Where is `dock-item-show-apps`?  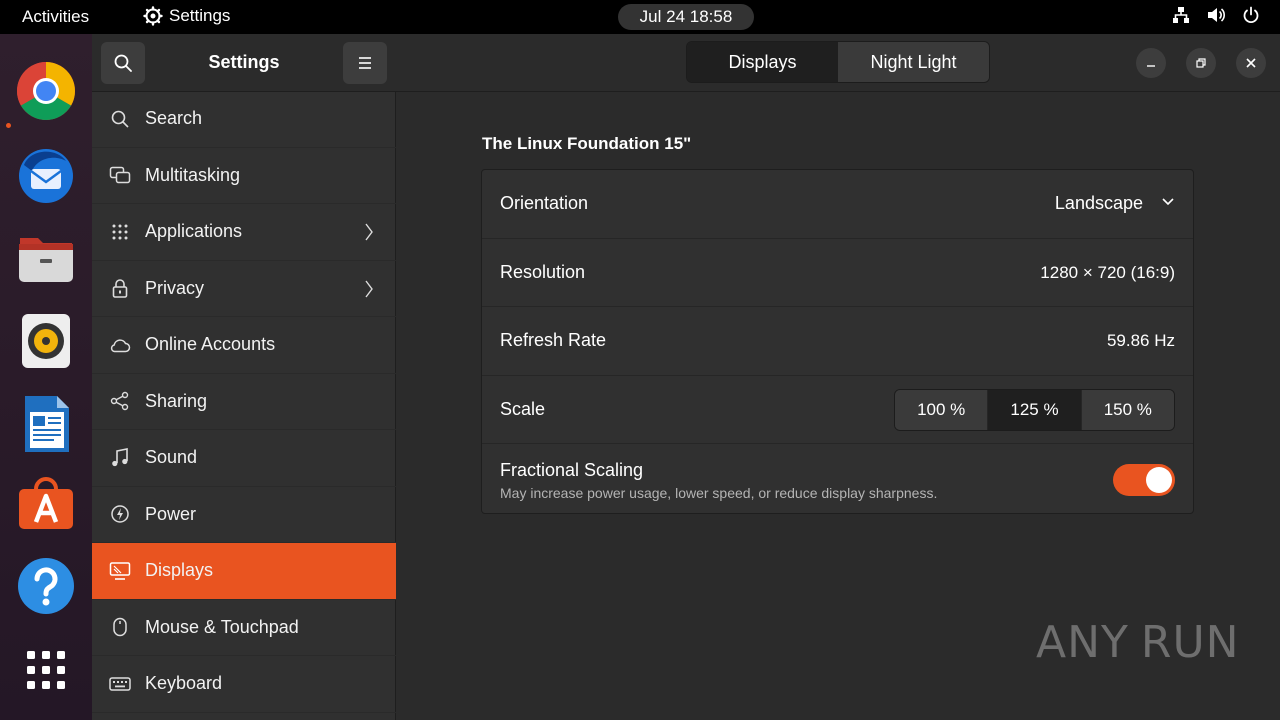
dock-item-show-apps is located at coordinates (46, 670).